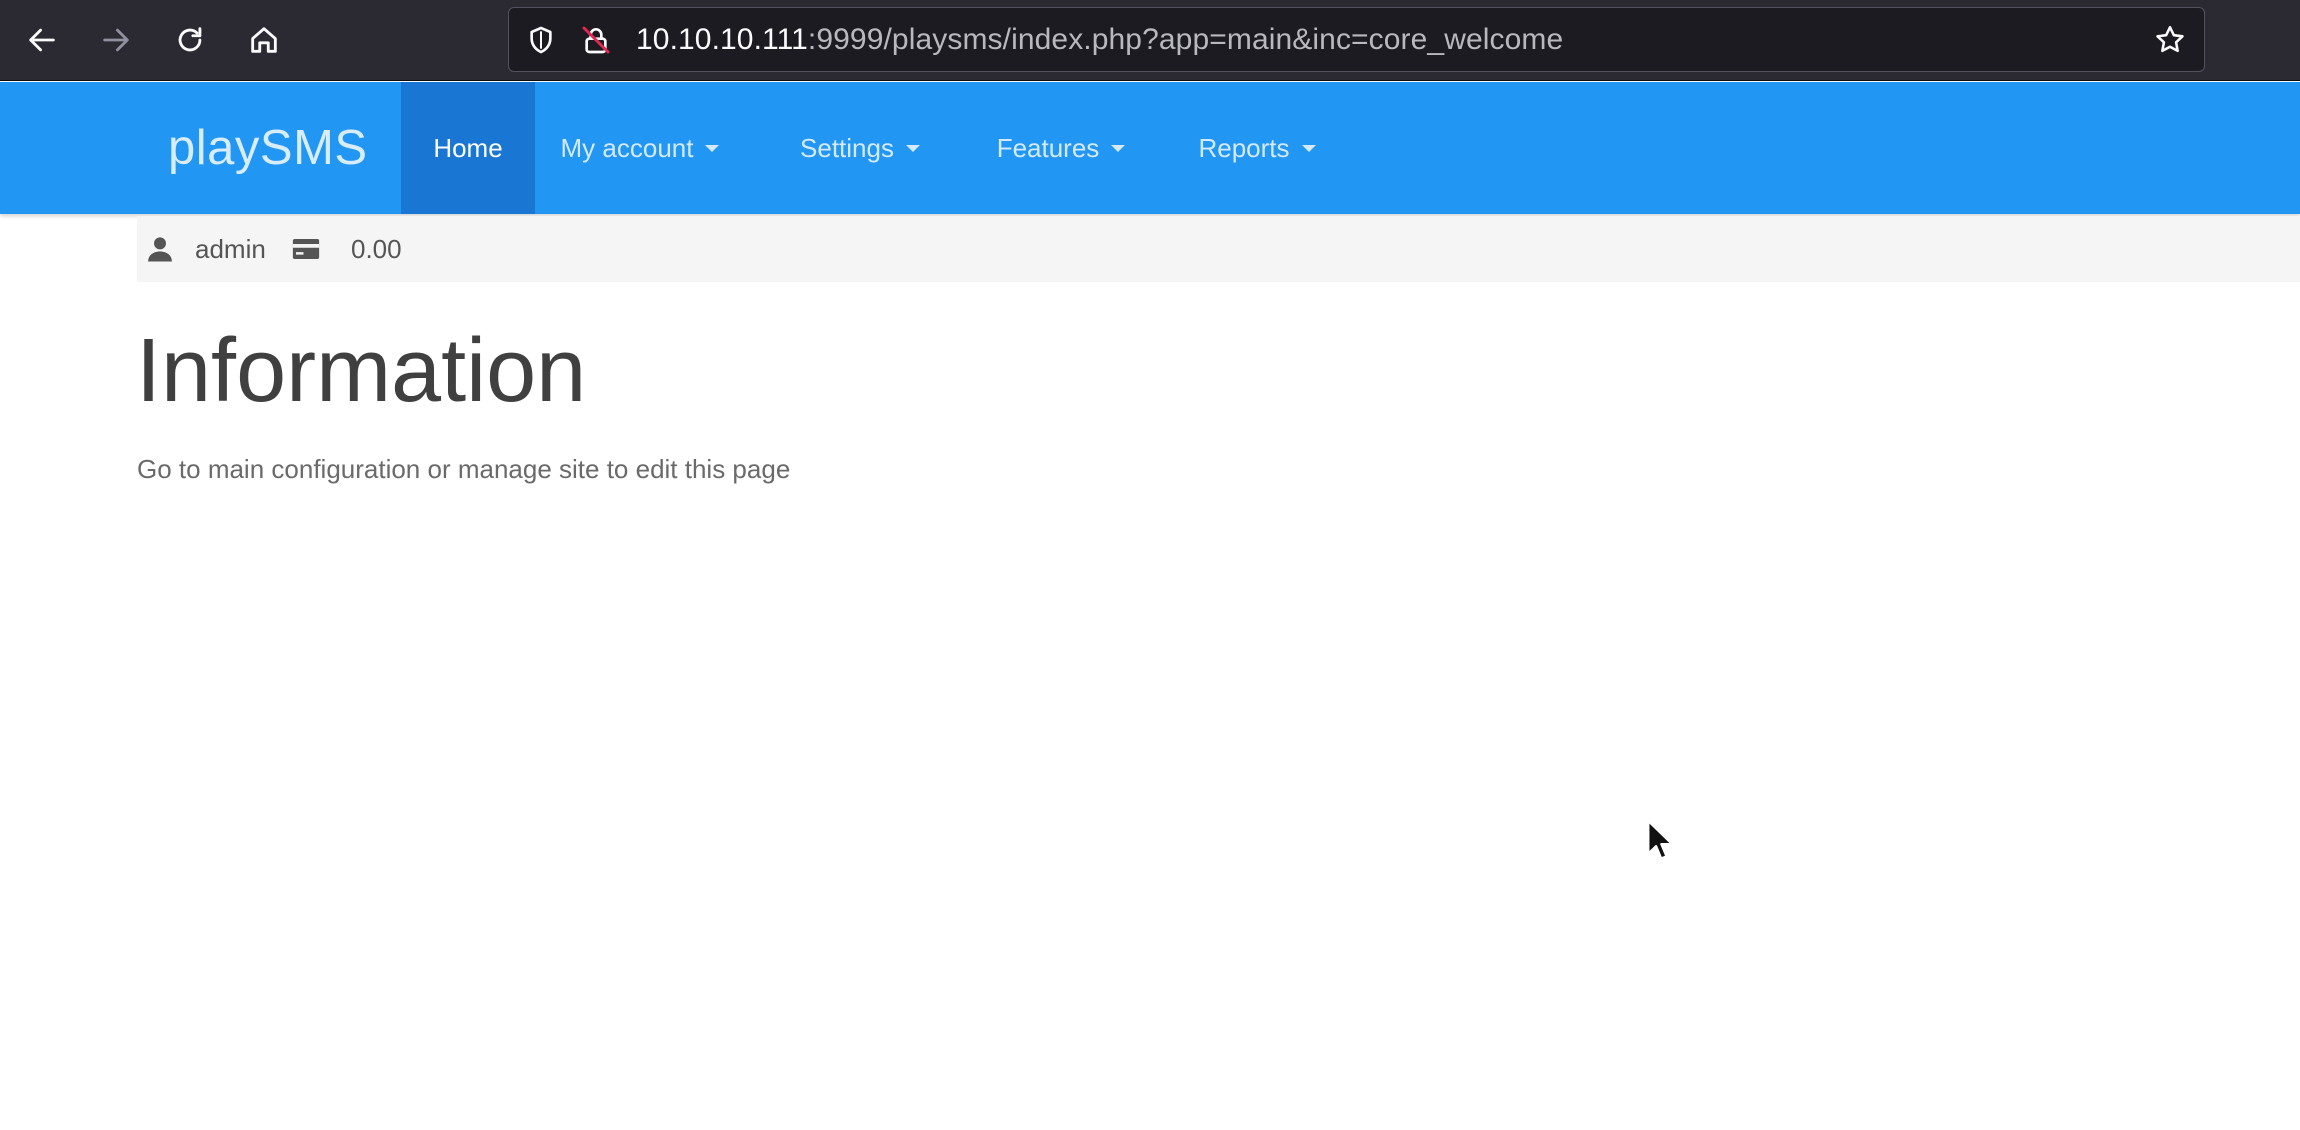  I want to click on forward-button, so click(116, 40).